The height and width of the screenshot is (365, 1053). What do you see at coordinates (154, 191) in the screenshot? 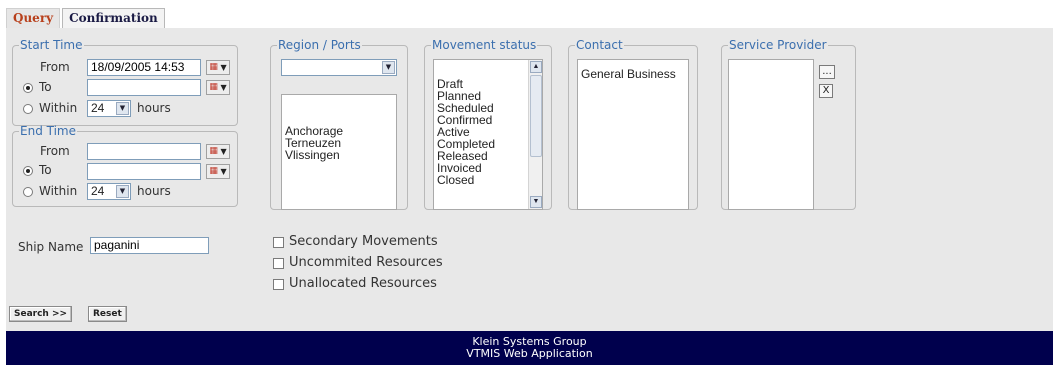
I see `end-hours-label: hours` at bounding box center [154, 191].